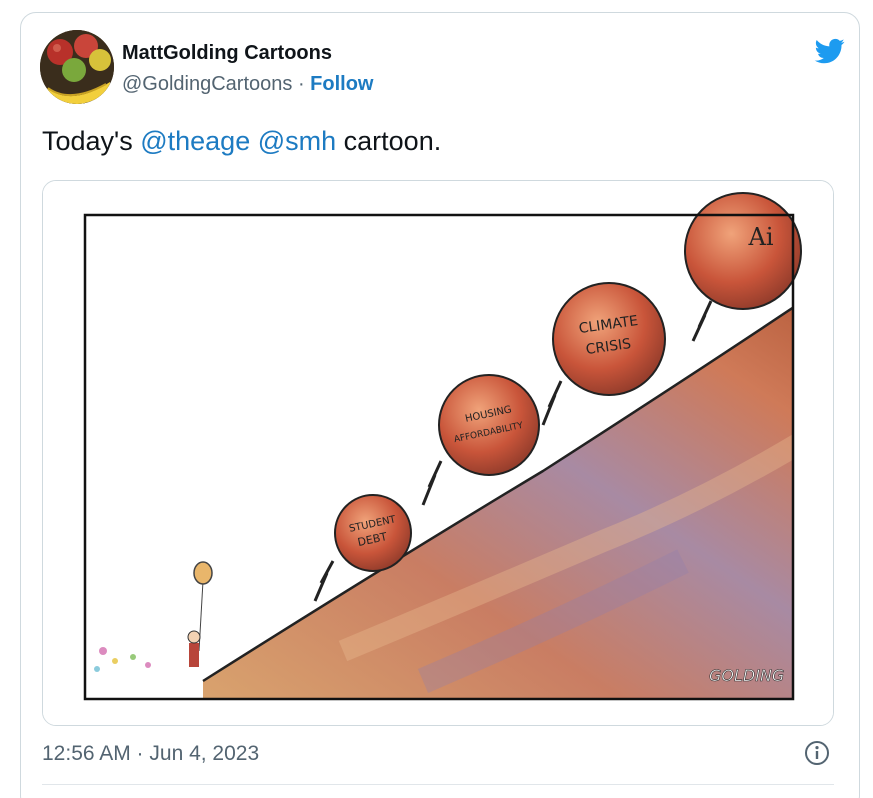  What do you see at coordinates (195, 141) in the screenshot?
I see `mention-theage: @theage` at bounding box center [195, 141].